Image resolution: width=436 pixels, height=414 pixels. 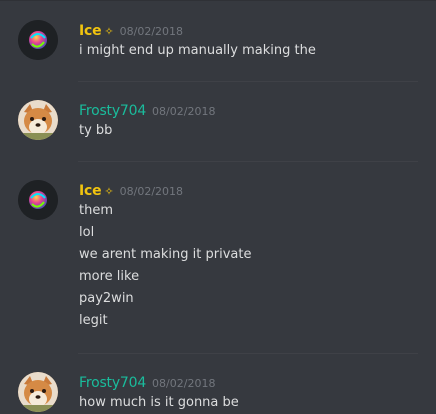 What do you see at coordinates (218, 0) in the screenshot?
I see `top-divider` at bounding box center [218, 0].